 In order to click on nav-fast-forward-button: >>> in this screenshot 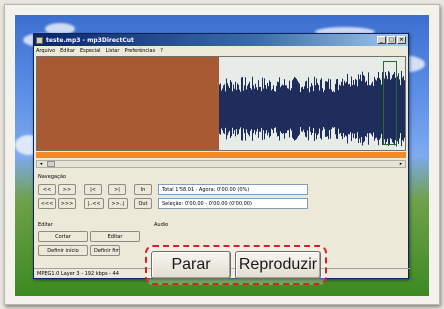, I will do `click(67, 203)`.